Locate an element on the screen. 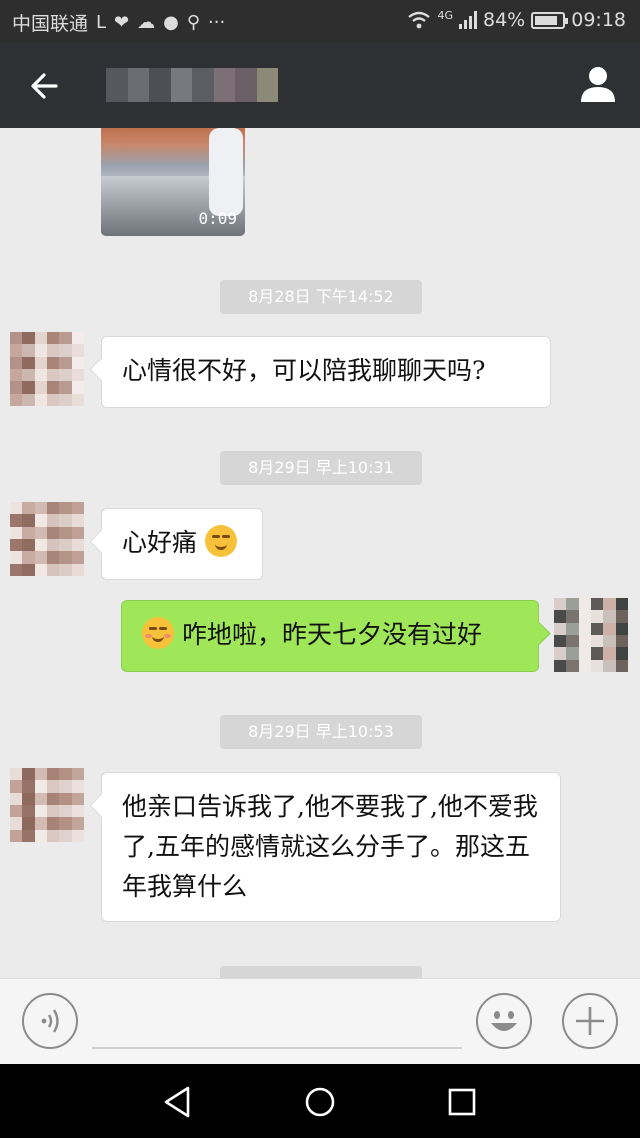 Image resolution: width=640 pixels, height=1138 pixels. person-icon is located at coordinates (598, 84).